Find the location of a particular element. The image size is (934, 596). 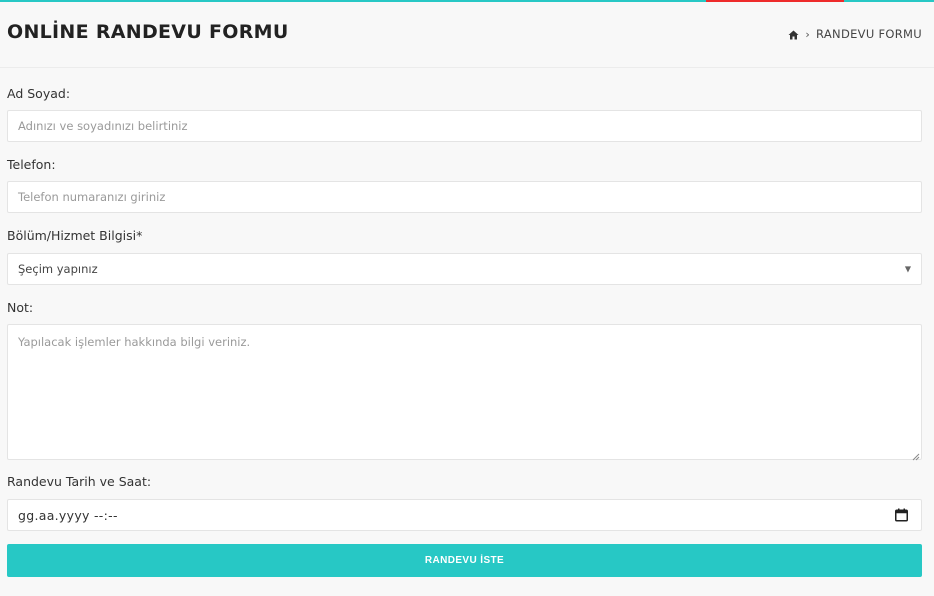

home-icon is located at coordinates (793, 34).